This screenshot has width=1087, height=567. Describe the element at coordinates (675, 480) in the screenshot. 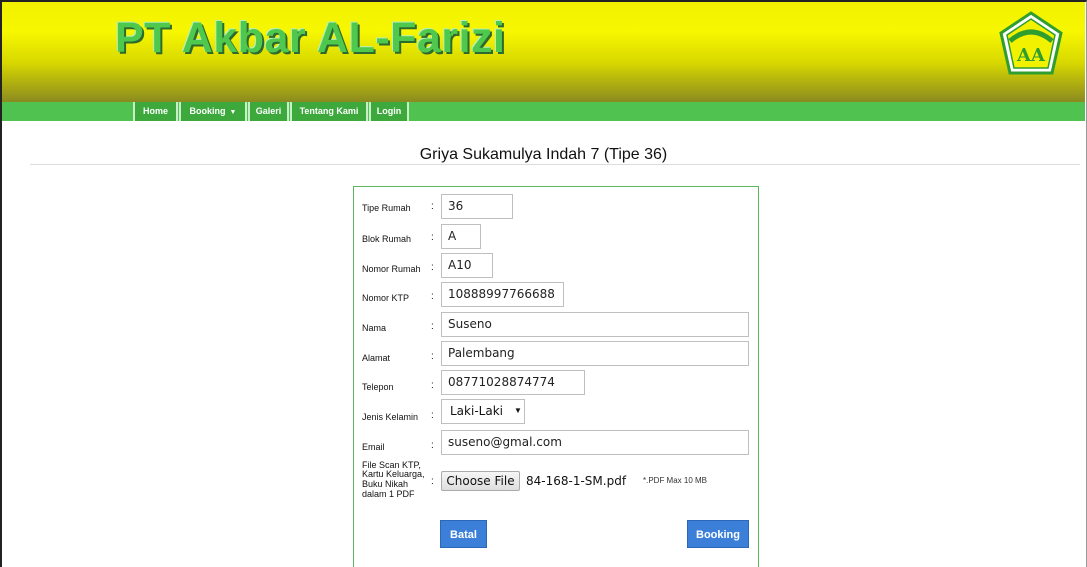

I see `file-size-hint: *.PDF Max 10 MB` at that location.